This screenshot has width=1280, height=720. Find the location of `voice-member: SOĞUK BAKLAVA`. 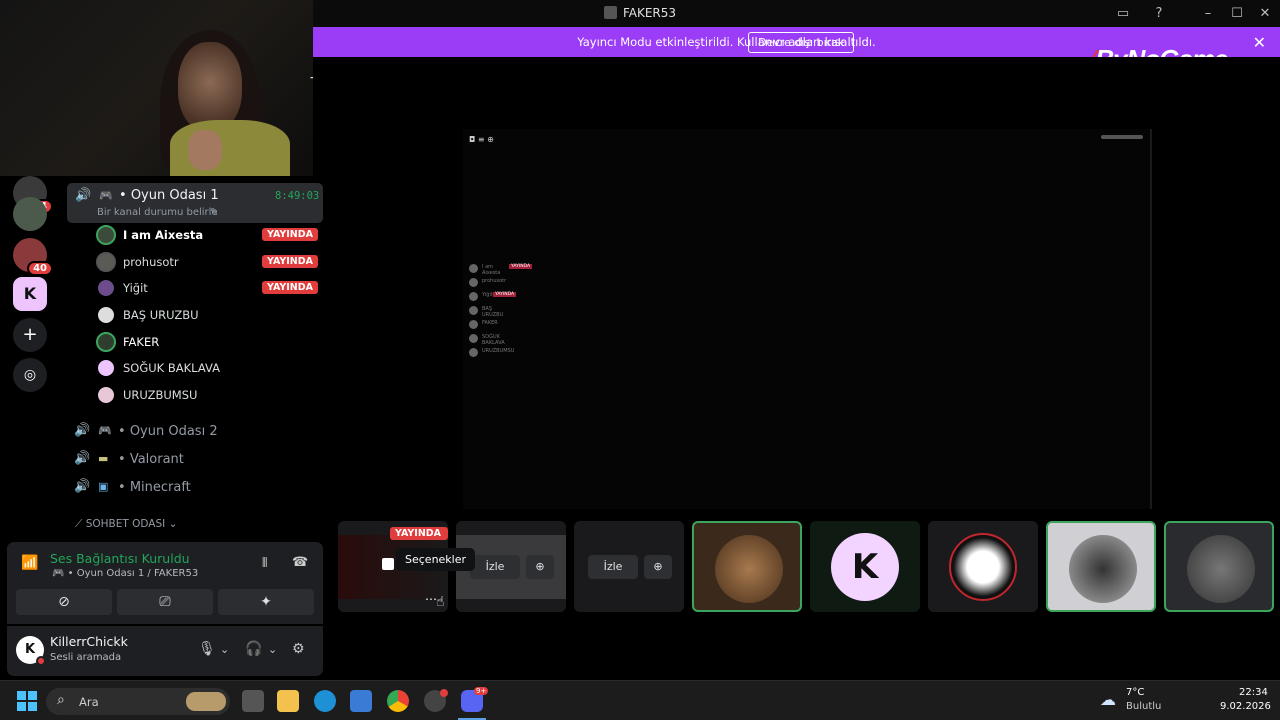

voice-member: SOĞUK BAKLAVA is located at coordinates (207, 369).